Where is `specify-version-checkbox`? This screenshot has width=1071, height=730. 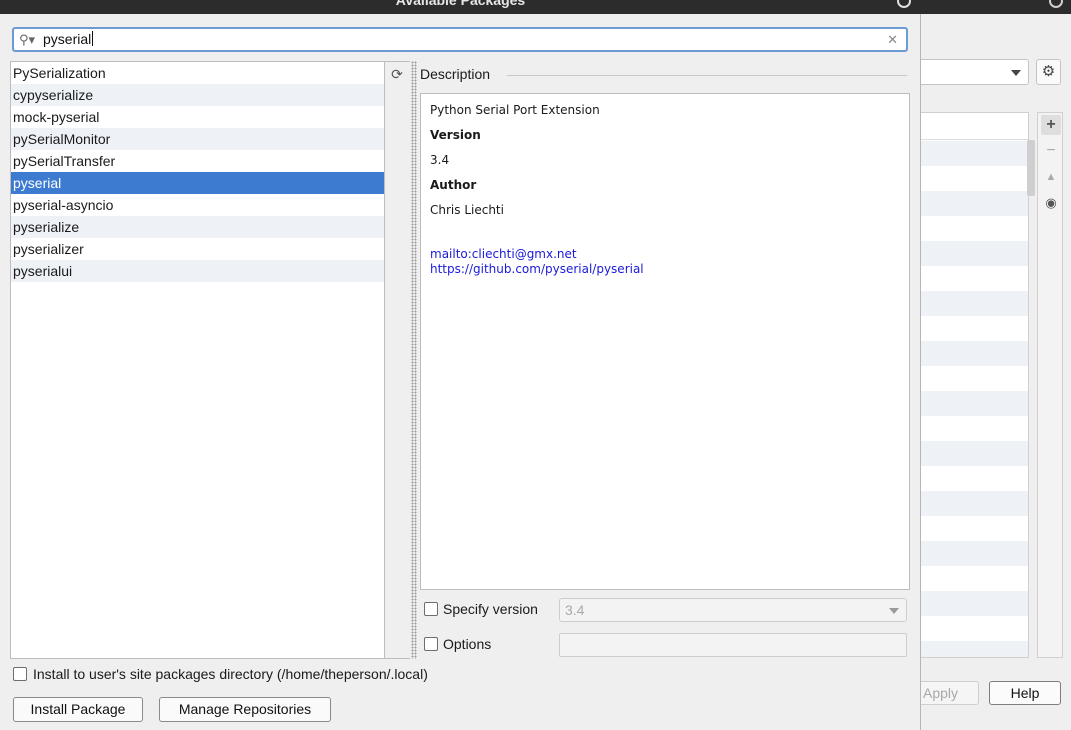
specify-version-checkbox is located at coordinates (431, 609).